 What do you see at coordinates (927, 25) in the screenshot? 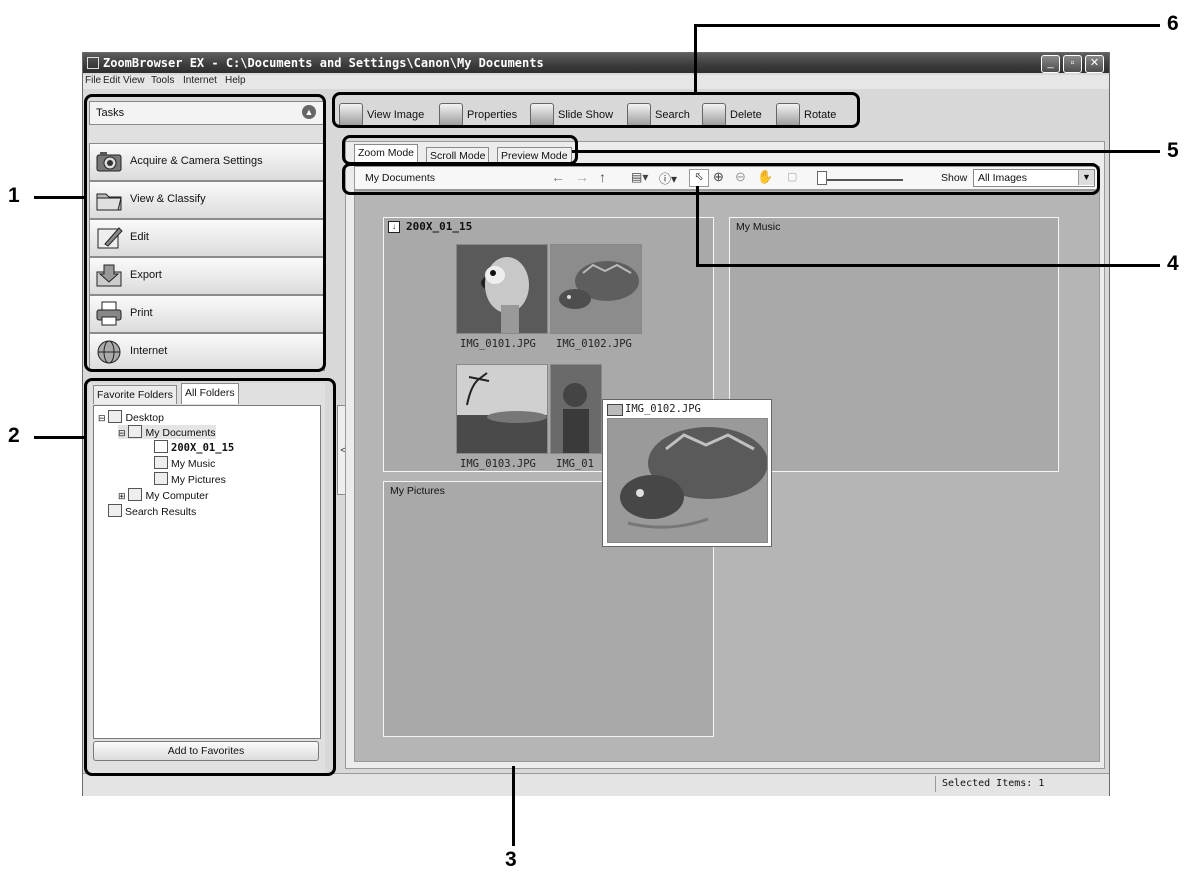
I see `callout-line-6b` at bounding box center [927, 25].